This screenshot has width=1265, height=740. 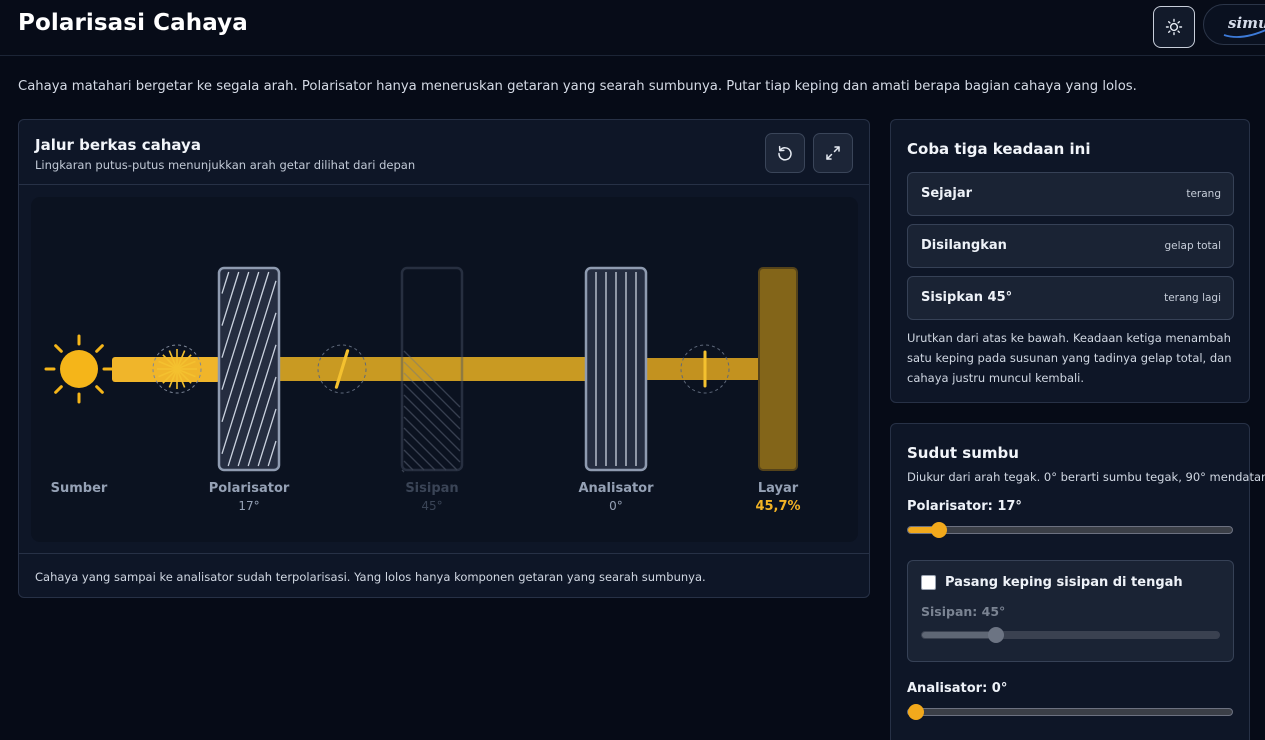 What do you see at coordinates (928, 582) in the screenshot?
I see `insert-plate-checkbox` at bounding box center [928, 582].